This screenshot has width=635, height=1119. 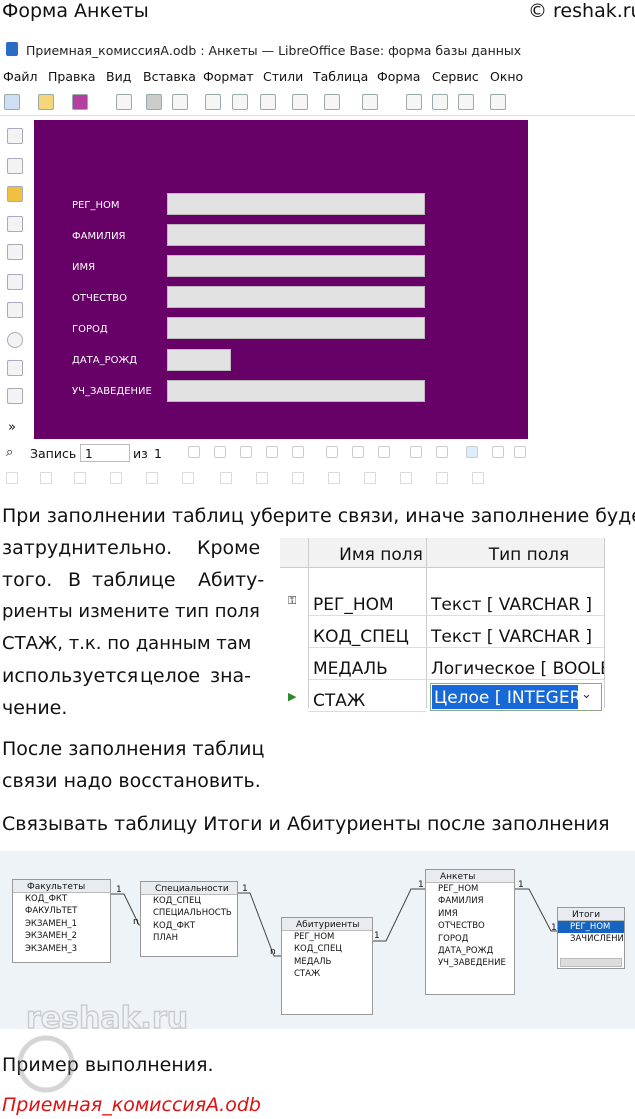 What do you see at coordinates (9, 452) in the screenshot?
I see `find-record-icon: ⌕` at bounding box center [9, 452].